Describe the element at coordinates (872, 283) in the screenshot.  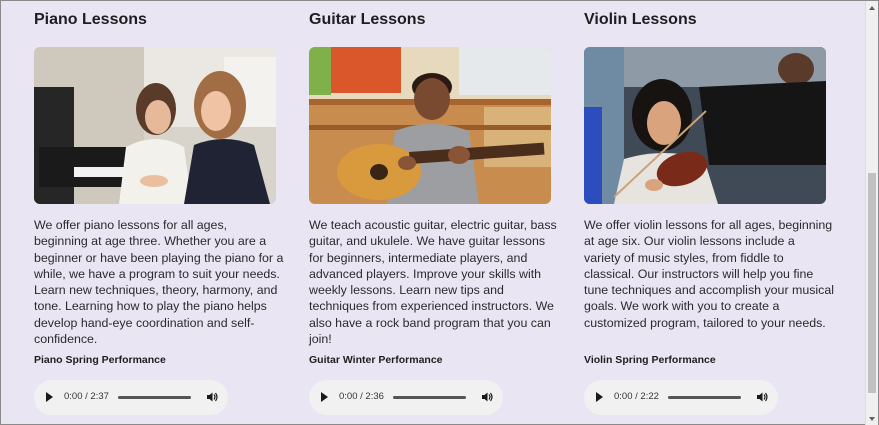
I see `scrollbar-thumb` at that location.